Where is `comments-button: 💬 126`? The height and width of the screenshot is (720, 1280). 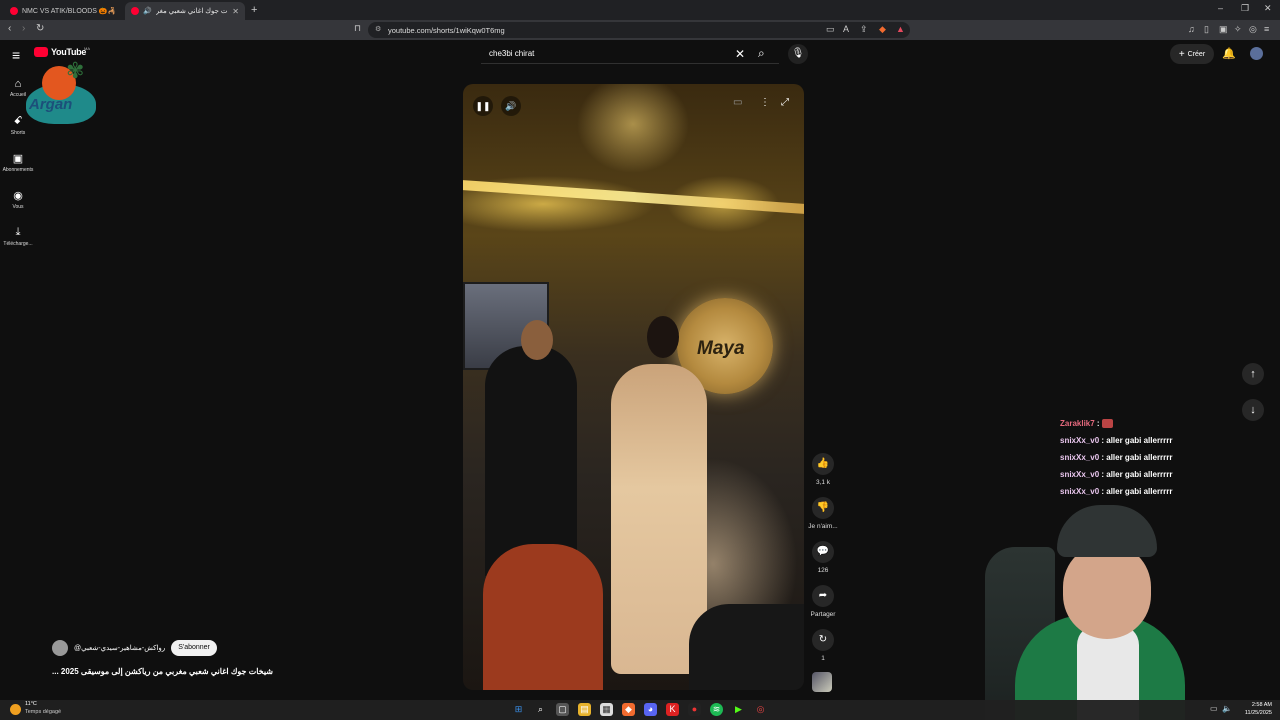
comments-button: 💬 126 is located at coordinates (823, 557).